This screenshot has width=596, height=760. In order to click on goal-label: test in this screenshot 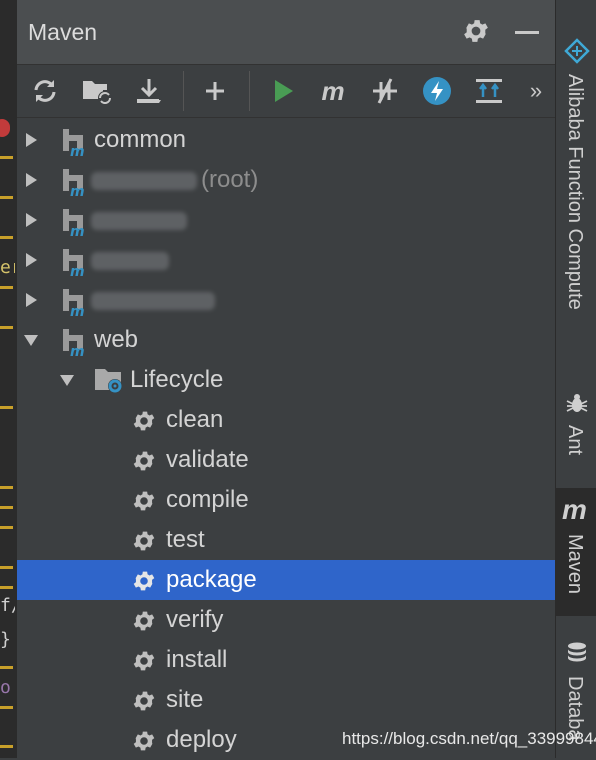, I will do `click(185, 539)`.